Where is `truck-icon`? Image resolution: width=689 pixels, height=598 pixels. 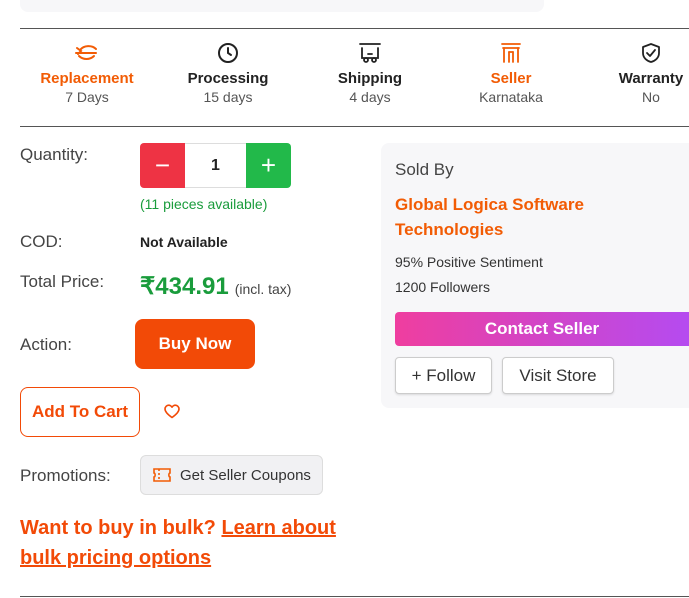 truck-icon is located at coordinates (370, 53).